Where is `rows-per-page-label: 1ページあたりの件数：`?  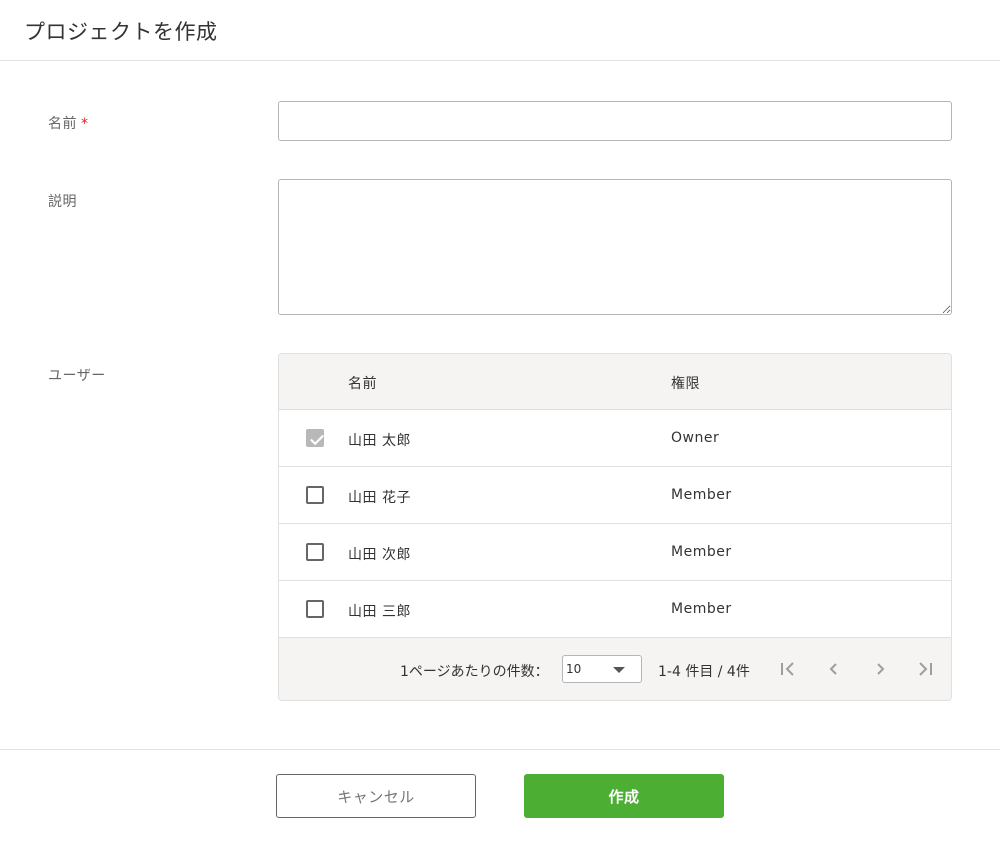
rows-per-page-label: 1ページあたりの件数： is located at coordinates (474, 672).